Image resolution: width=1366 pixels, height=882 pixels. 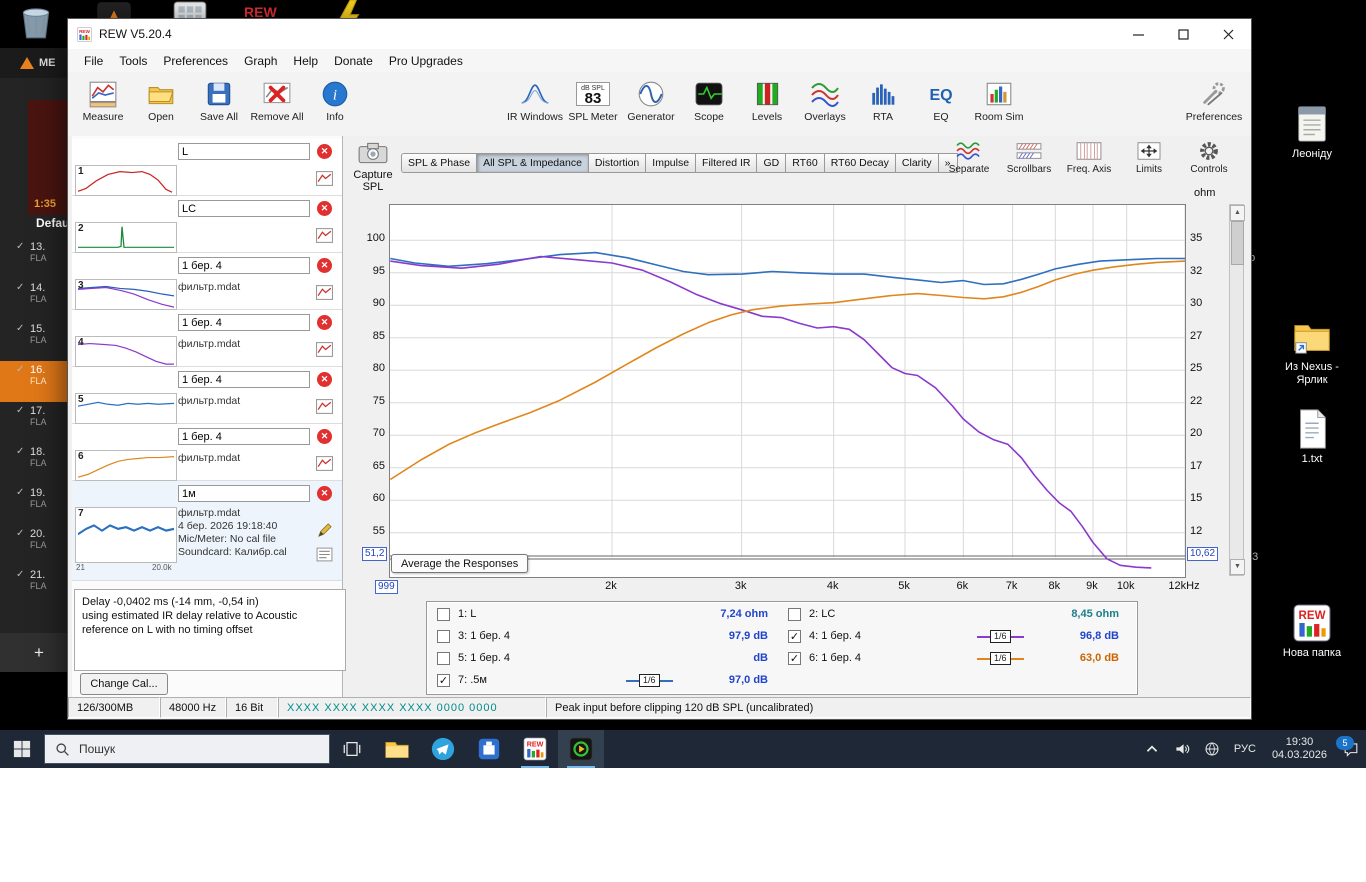 What do you see at coordinates (883, 104) in the screenshot?
I see `toolbar-rta-button: RTA` at bounding box center [883, 104].